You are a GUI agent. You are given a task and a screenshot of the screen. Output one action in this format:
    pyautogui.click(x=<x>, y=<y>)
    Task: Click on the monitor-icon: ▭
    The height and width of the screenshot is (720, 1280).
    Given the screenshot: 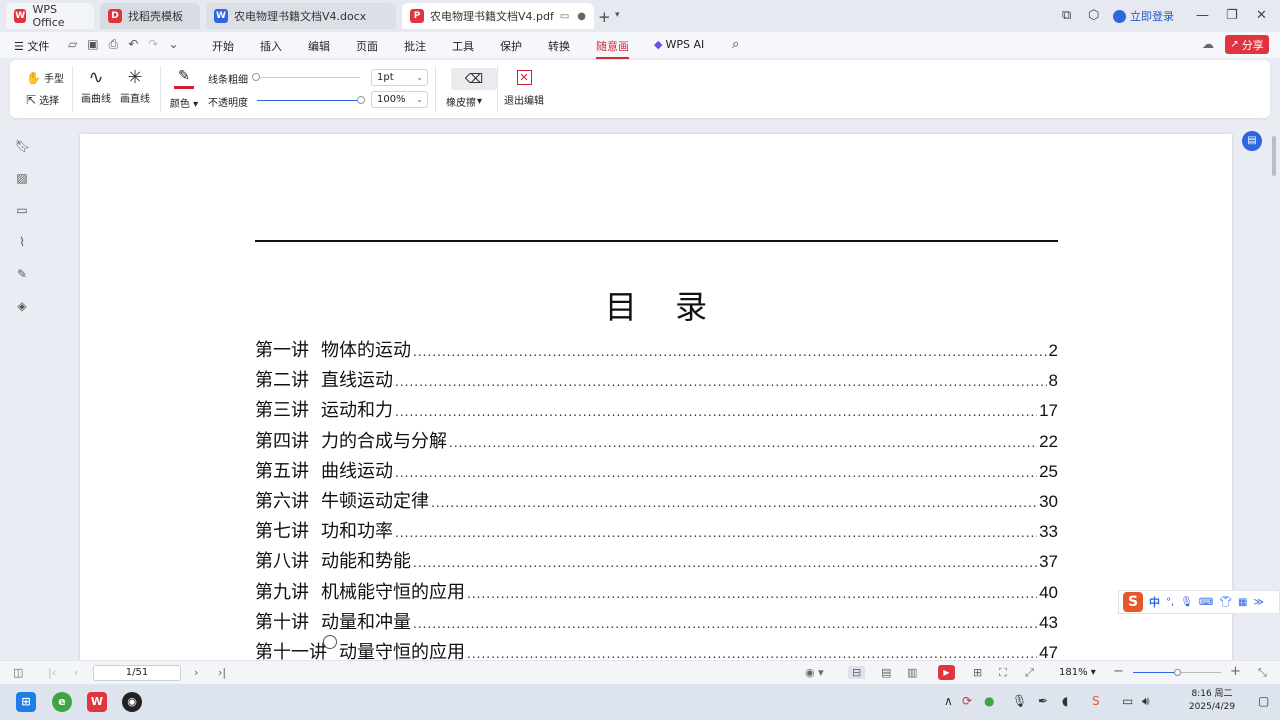 What is the action you would take?
    pyautogui.click(x=564, y=16)
    